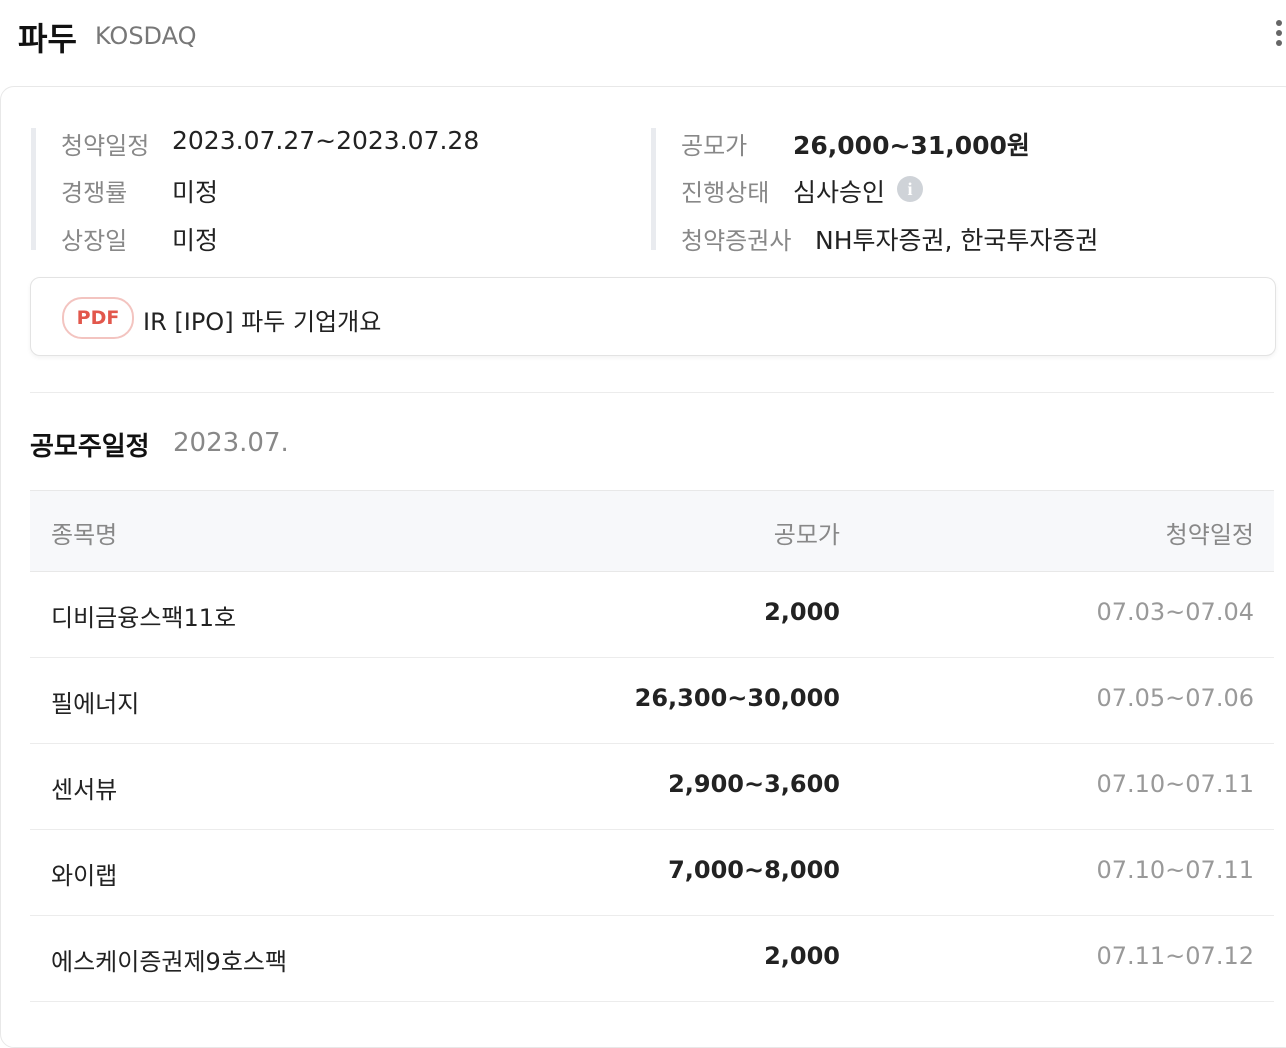 The height and width of the screenshot is (1048, 1286). I want to click on column-header-date: 청약일정, so click(1209, 535).